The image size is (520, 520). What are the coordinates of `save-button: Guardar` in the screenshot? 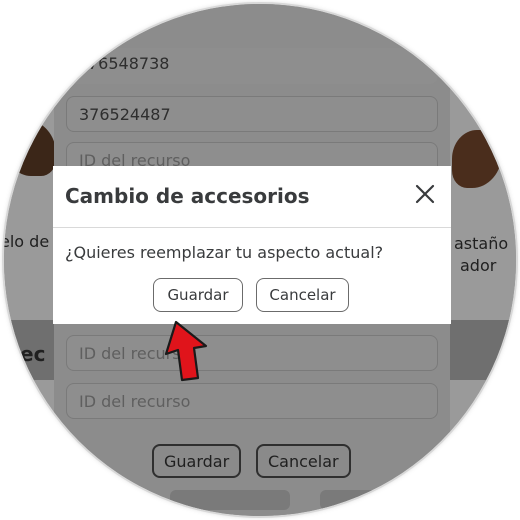 It's located at (198, 295).